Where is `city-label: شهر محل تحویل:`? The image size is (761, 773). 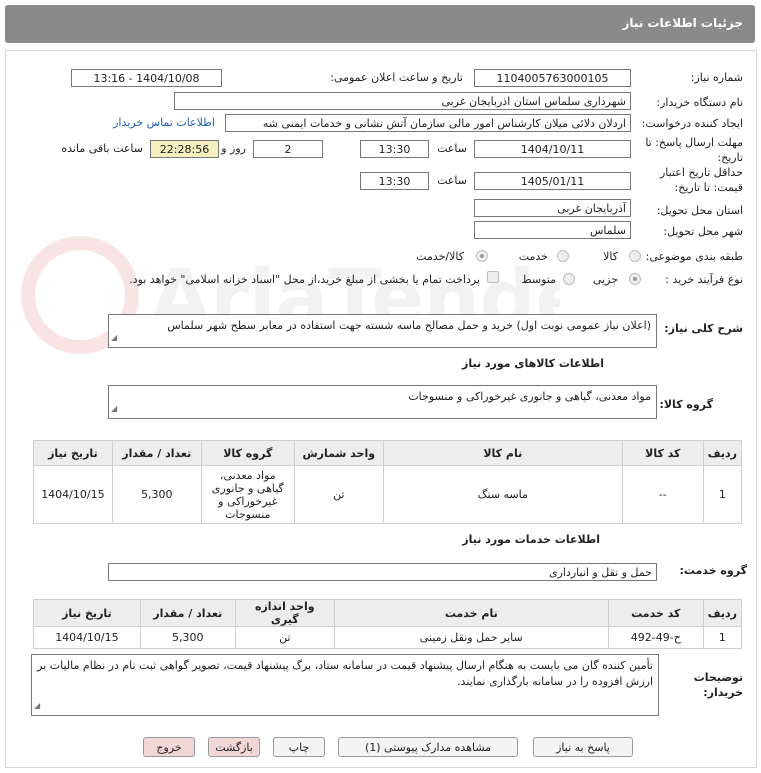
city-label: شهر محل تحویل: is located at coordinates (703, 231).